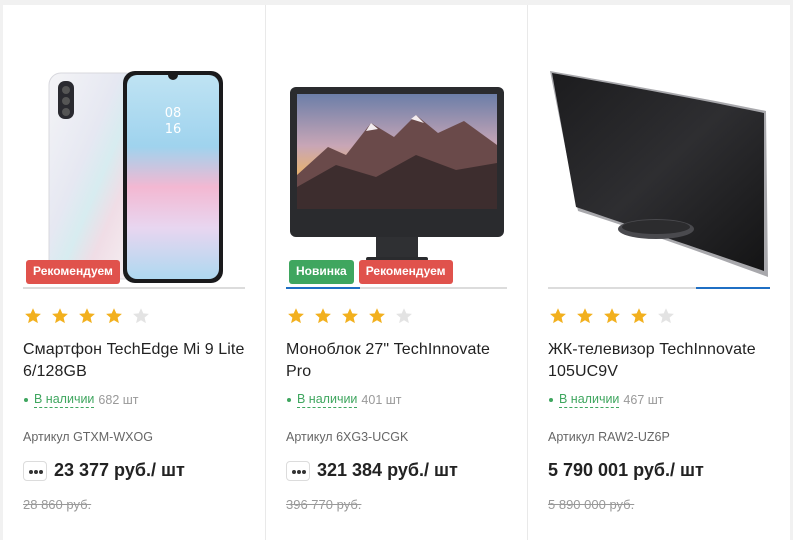 Image resolution: width=793 pixels, height=540 pixels. Describe the element at coordinates (660, 361) in the screenshot. I see `product-title: ЖК-телевизор TechInnovate 105UC9V` at that location.